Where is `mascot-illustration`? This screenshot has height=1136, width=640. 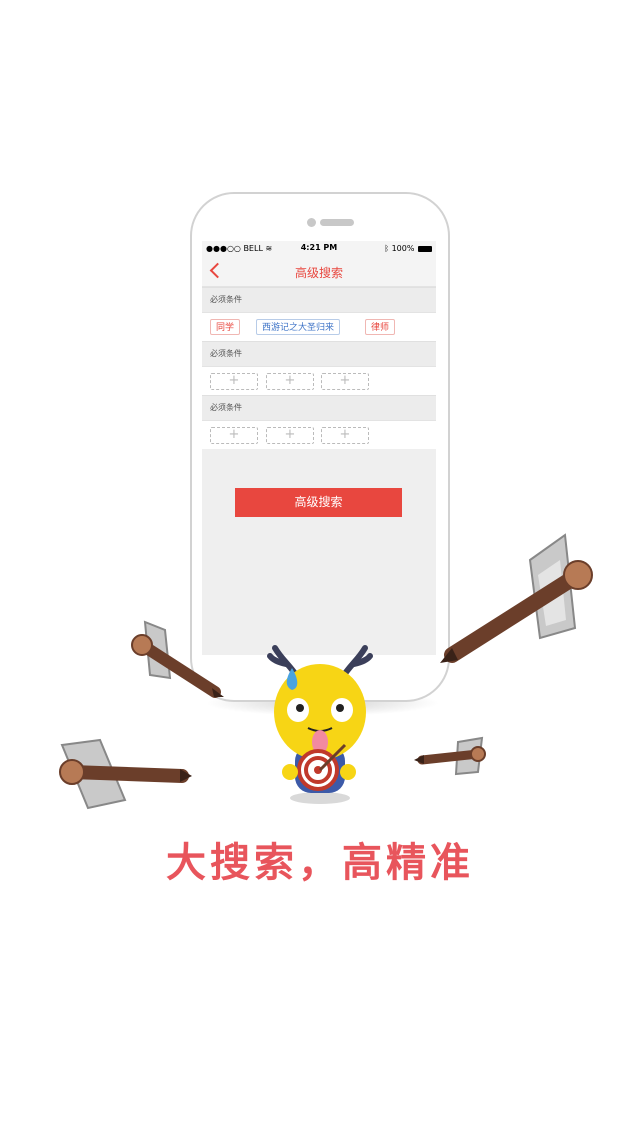
mascot-illustration is located at coordinates (320, 724).